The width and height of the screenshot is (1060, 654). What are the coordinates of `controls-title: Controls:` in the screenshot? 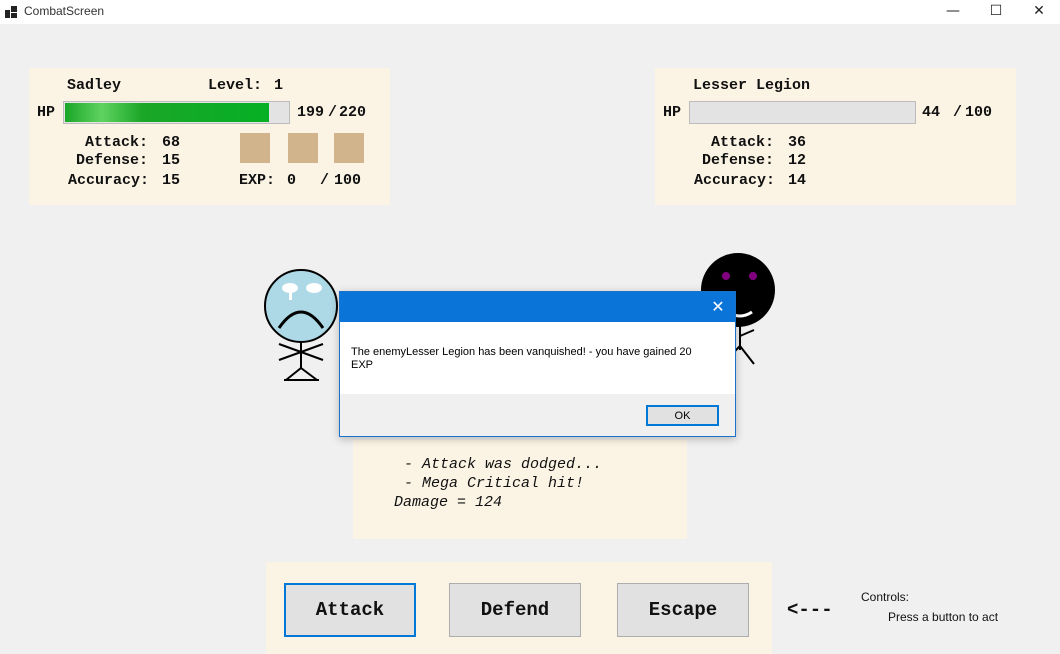 It's located at (885, 597).